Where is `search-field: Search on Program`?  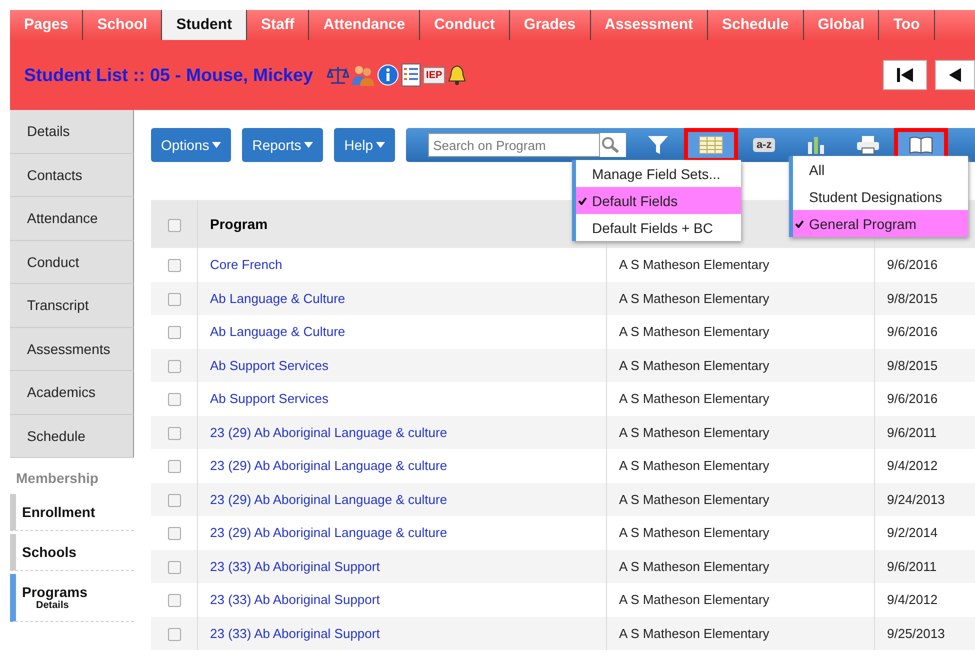
search-field: Search on Program is located at coordinates (514, 145).